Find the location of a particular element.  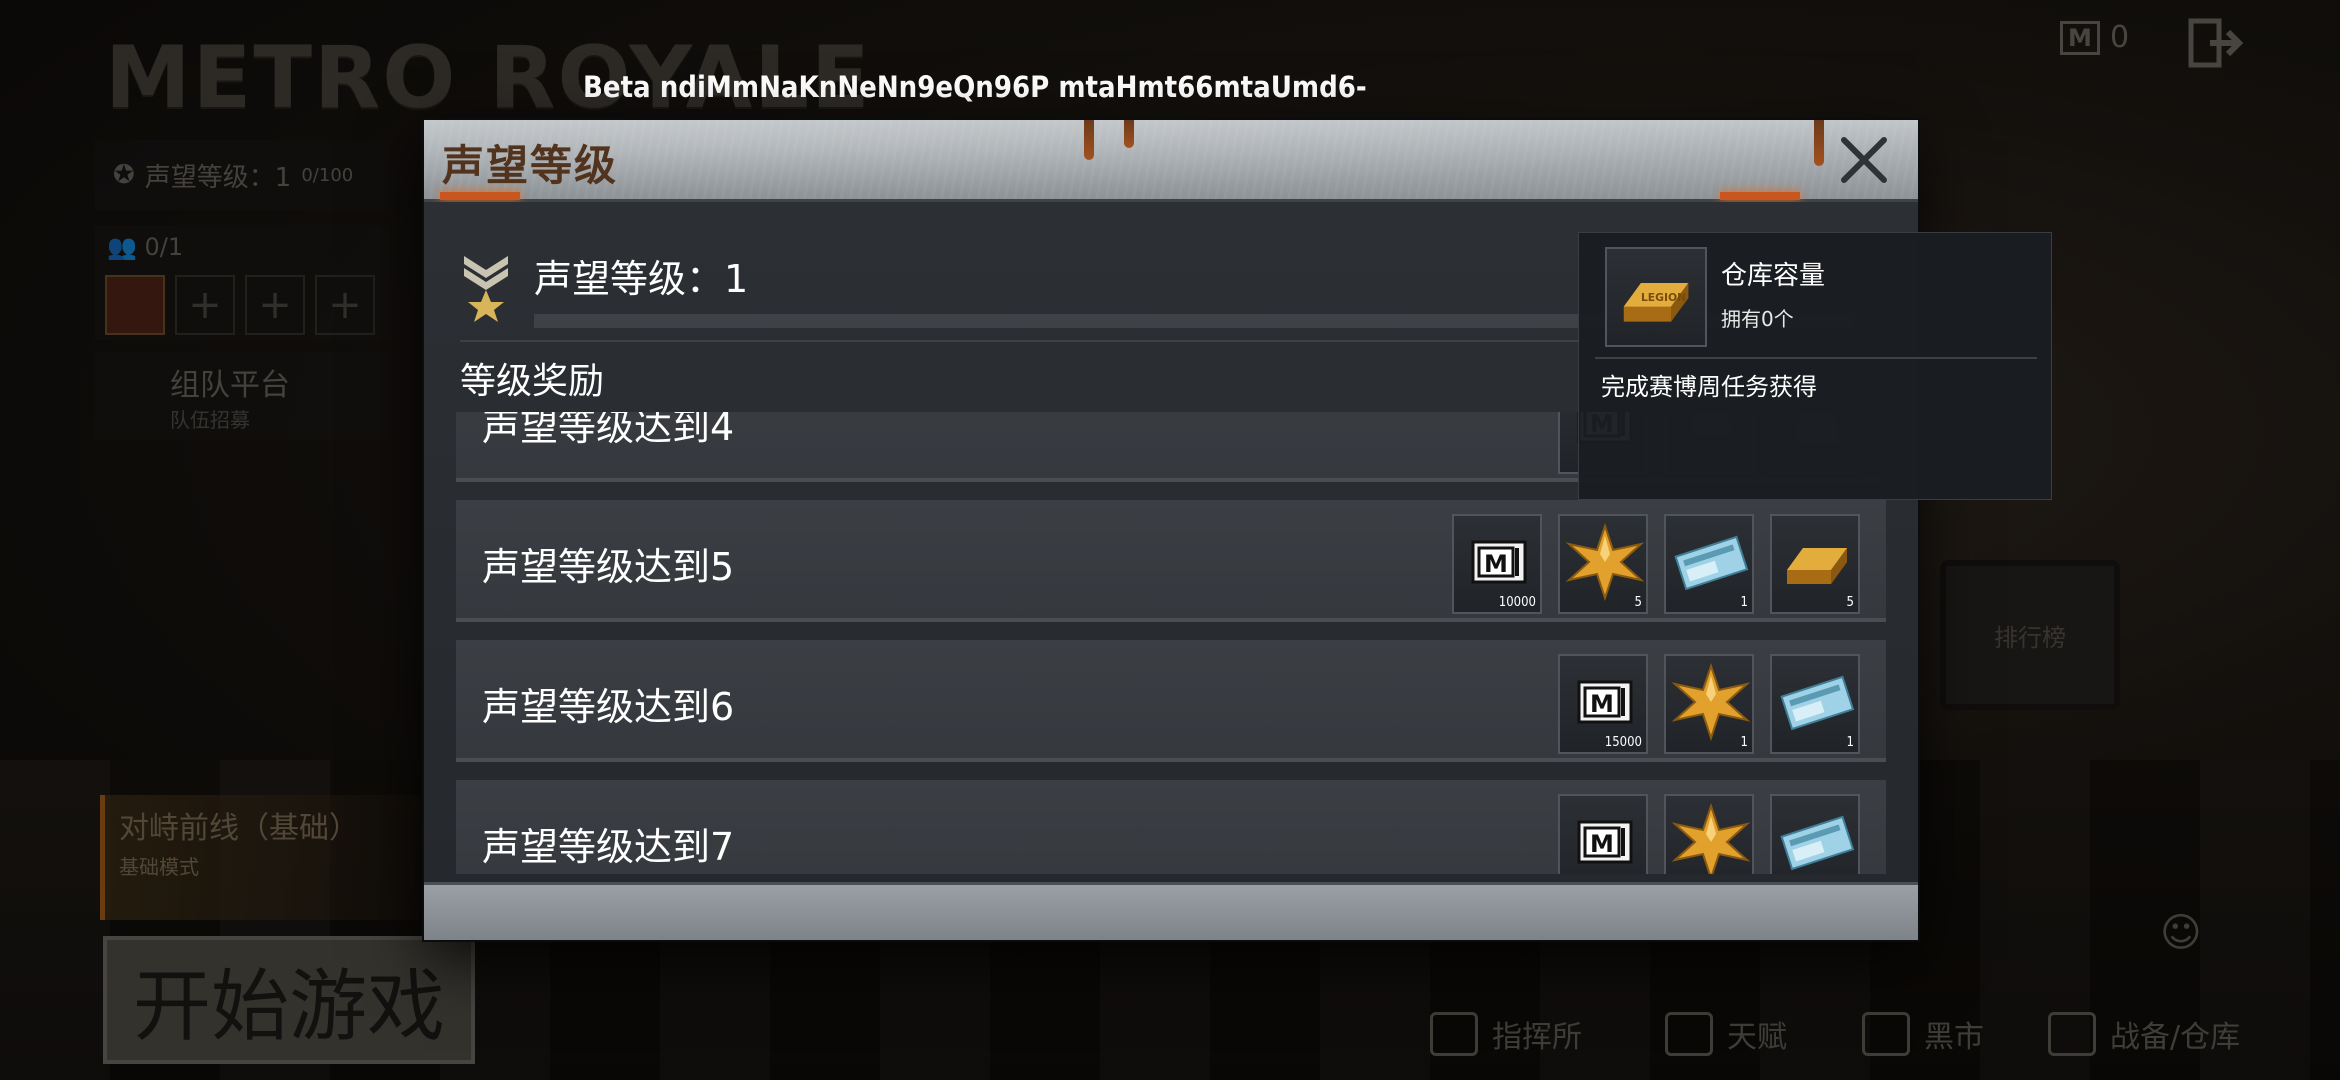

reward-level-label: 声望等级达到5 is located at coordinates (608, 567).